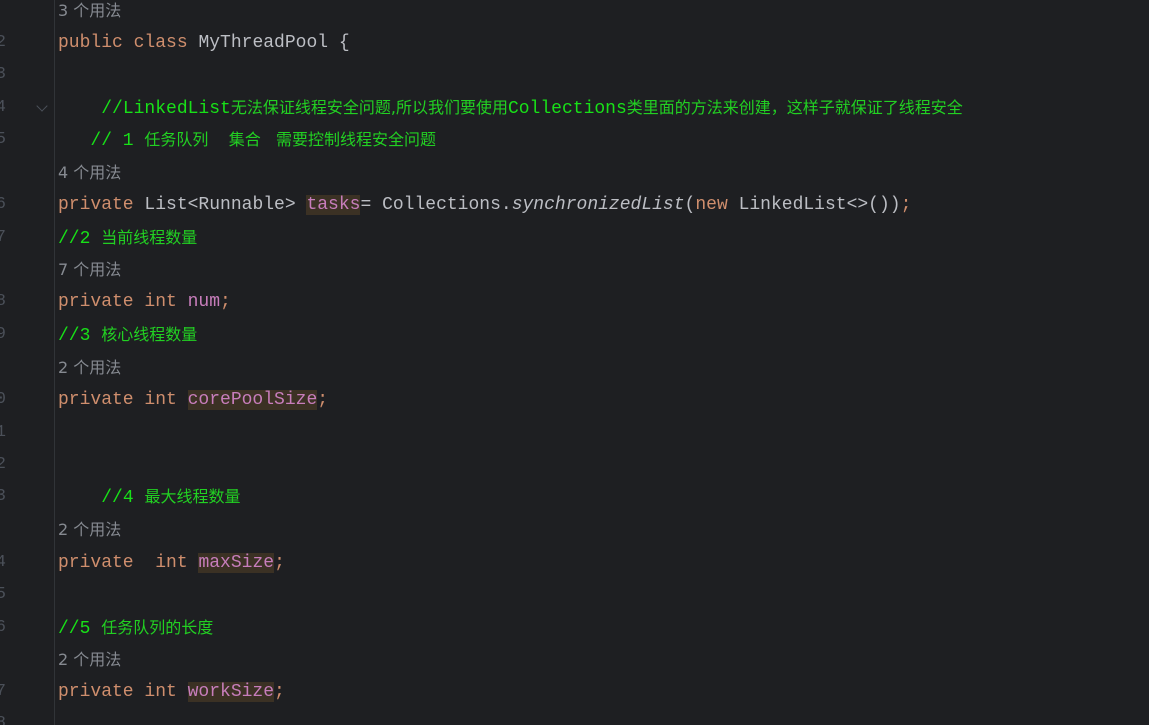  I want to click on comment-token: 任务队列 集合 需要控制线程安全问题, so click(290, 139).